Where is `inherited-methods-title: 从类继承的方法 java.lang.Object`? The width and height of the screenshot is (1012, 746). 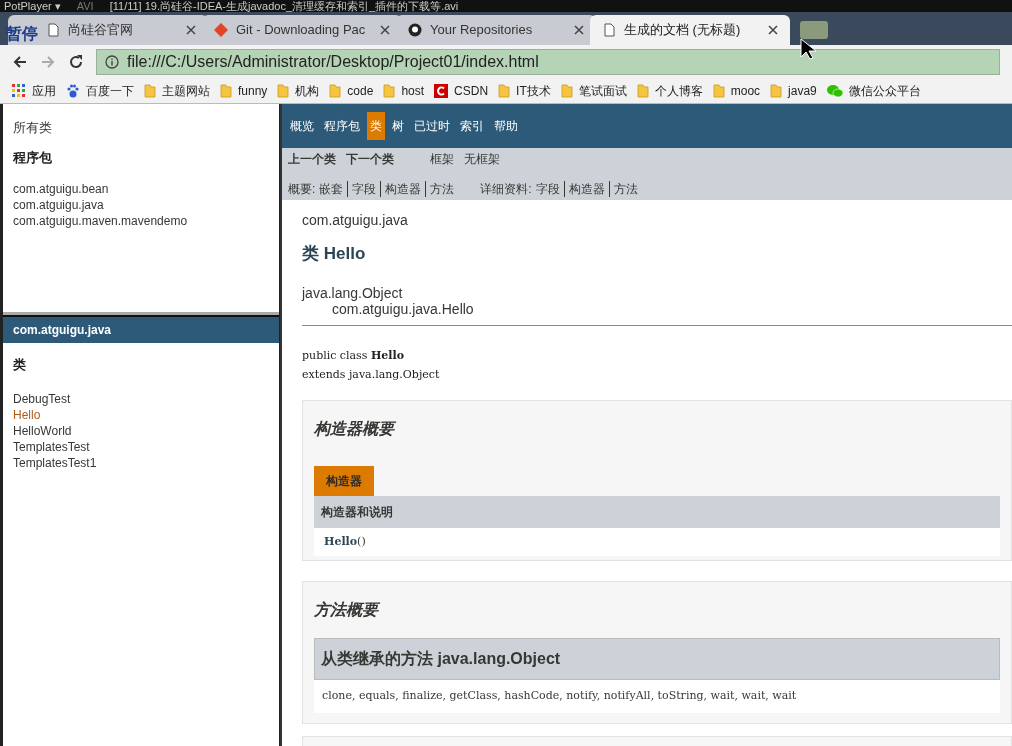
inherited-methods-title: 从类继承的方法 java.lang.Object is located at coordinates (657, 659).